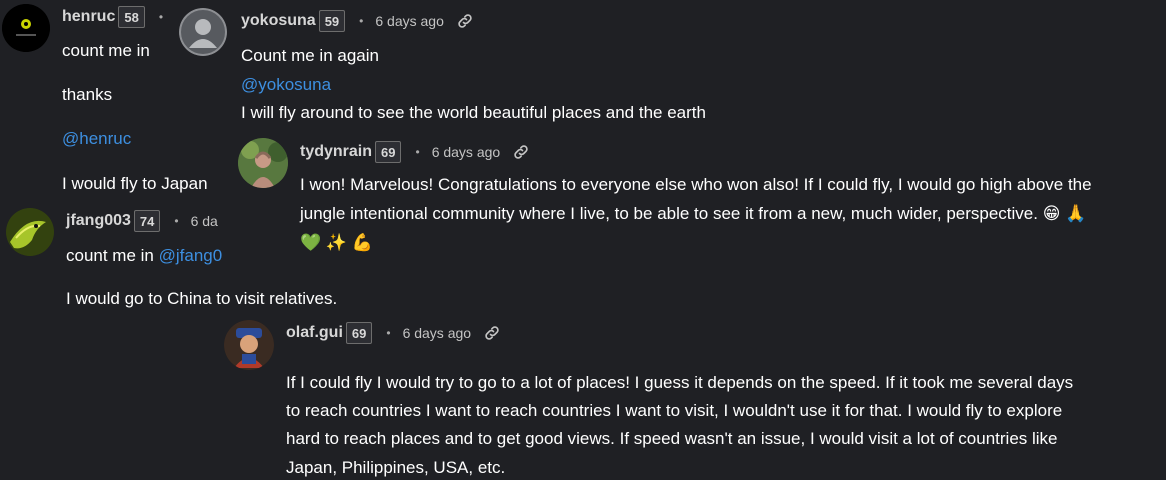 The image size is (1166, 480). I want to click on comment-meta: tydynrain 69 • 6 days ago, so click(415, 152).